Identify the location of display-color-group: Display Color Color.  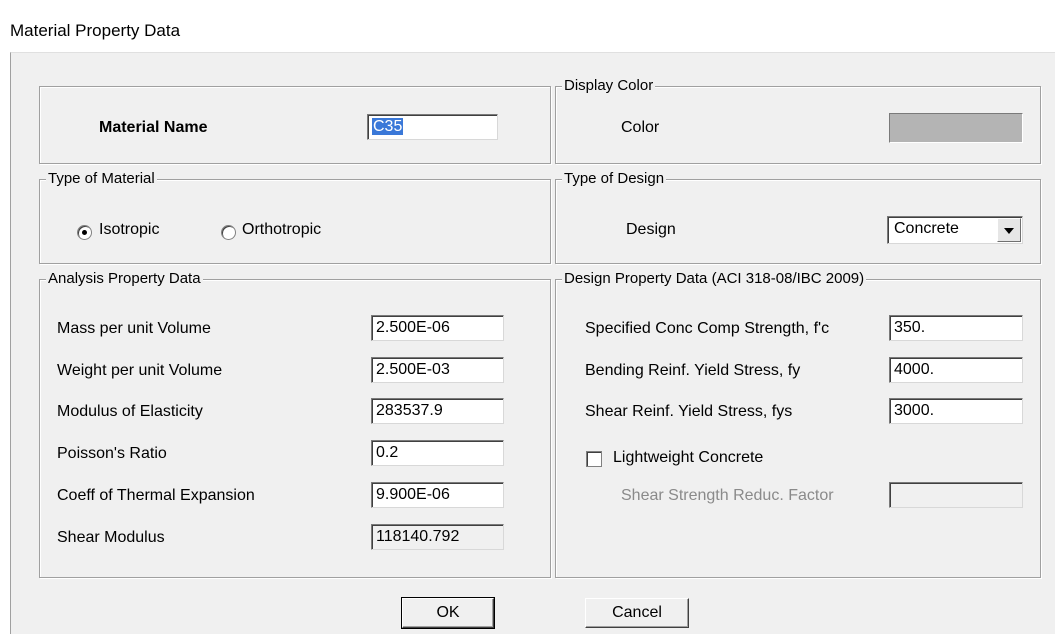
(798, 120).